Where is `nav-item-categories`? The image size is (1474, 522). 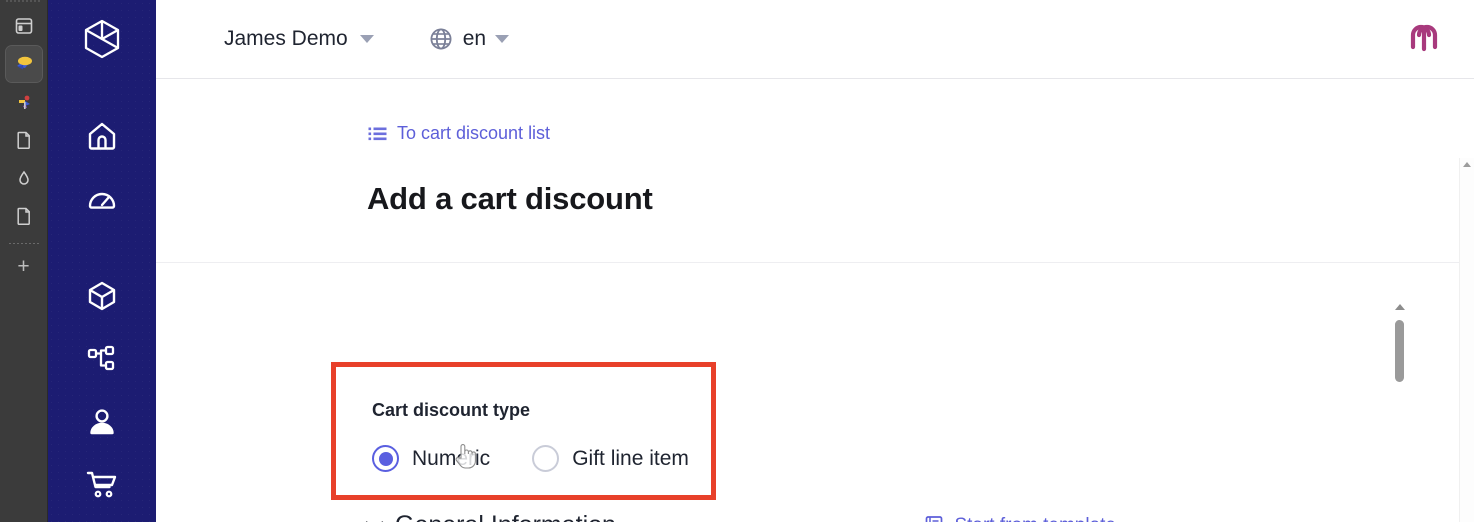
nav-item-categories is located at coordinates (102, 358).